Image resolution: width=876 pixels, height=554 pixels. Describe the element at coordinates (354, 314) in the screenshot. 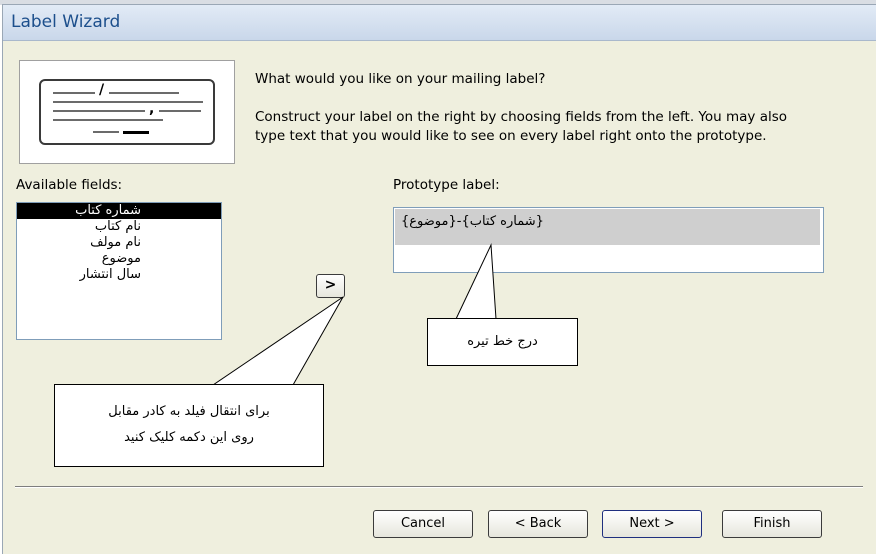

I see `callout-pointers` at that location.